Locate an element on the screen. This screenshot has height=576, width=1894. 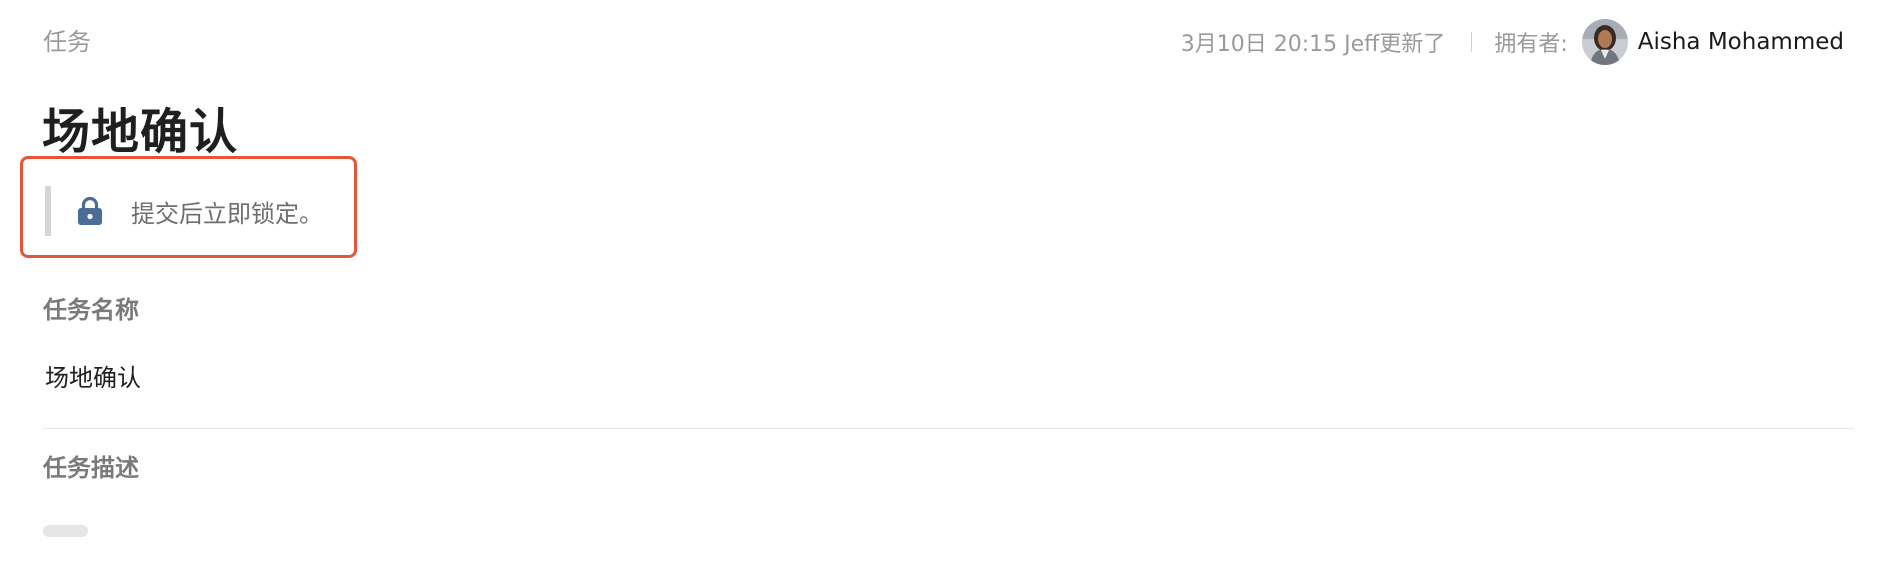
page-title: 场地确认 is located at coordinates (140, 132).